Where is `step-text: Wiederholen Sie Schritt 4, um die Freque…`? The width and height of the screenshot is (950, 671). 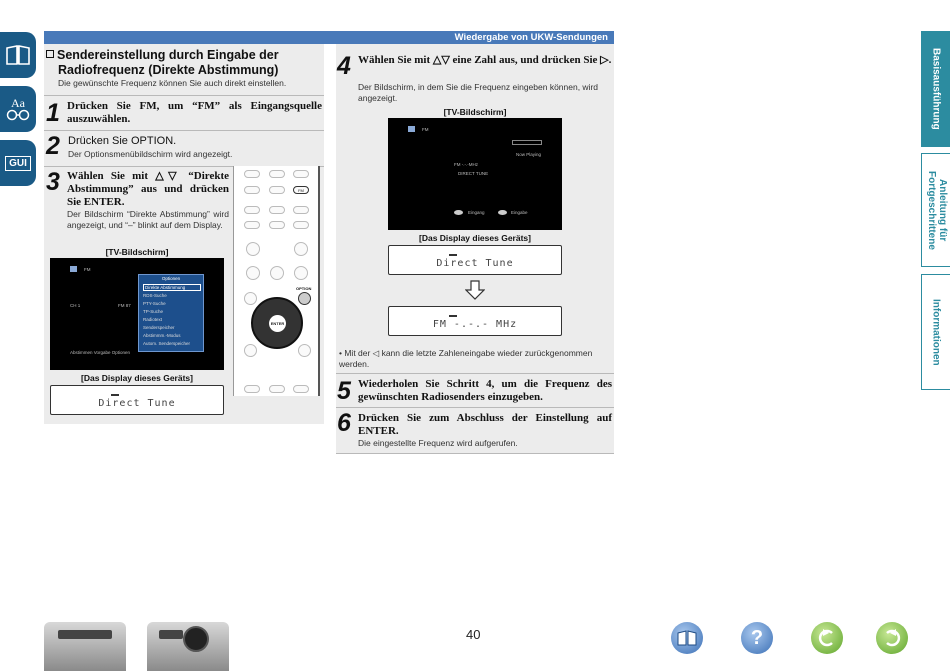 step-text: Wiederholen Sie Schritt 4, um die Freque… is located at coordinates (485, 390).